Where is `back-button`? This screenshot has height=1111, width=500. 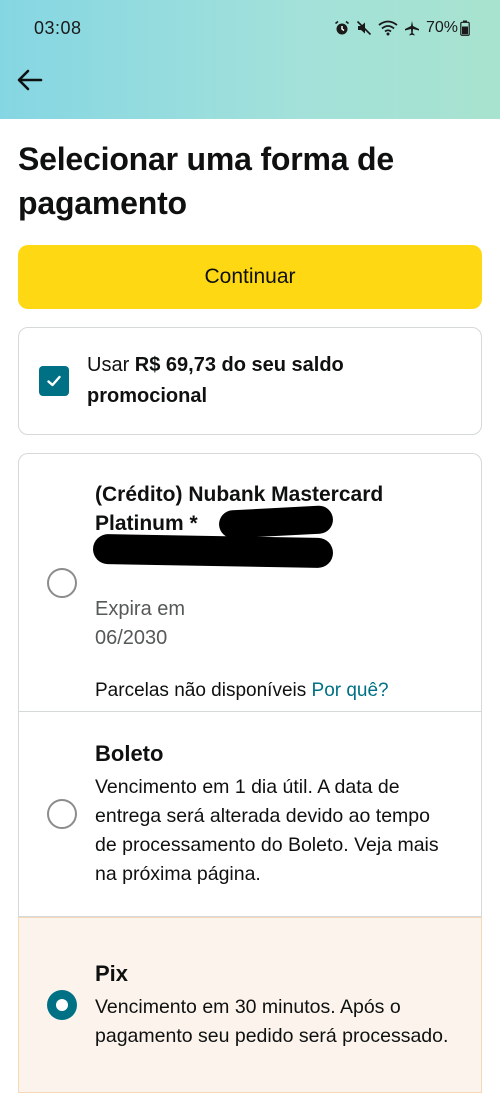 back-button is located at coordinates (30, 80).